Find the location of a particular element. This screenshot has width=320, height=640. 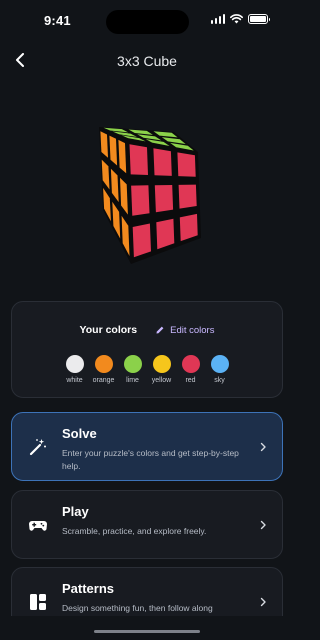

dynamic-island is located at coordinates (147, 22).